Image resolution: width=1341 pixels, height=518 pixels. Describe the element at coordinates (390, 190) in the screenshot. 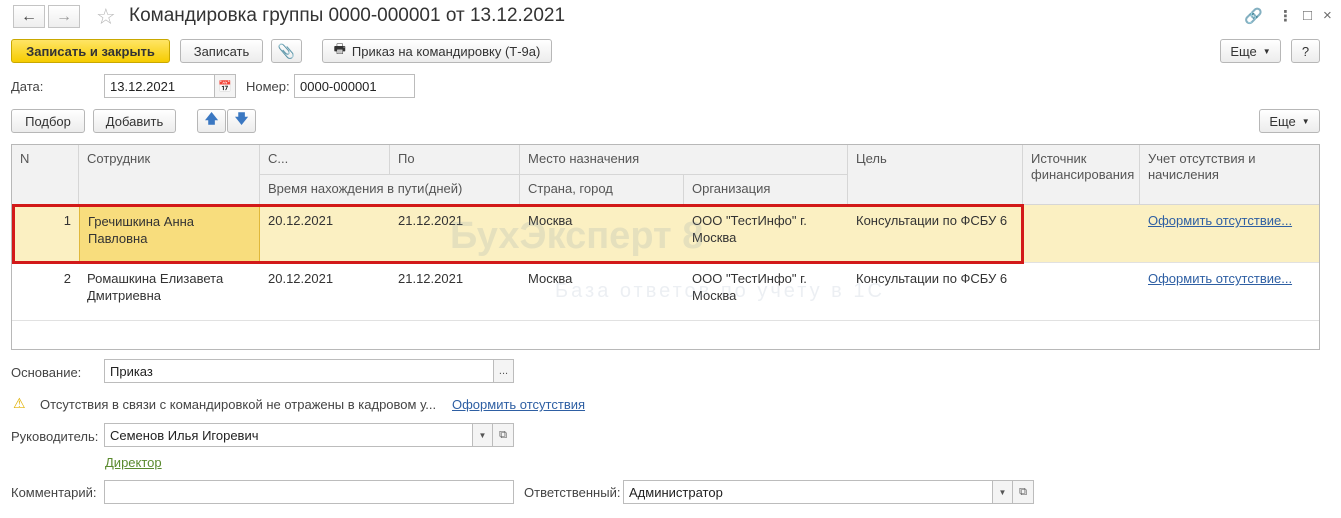

I see `header-travel-days: Время нахождения в пути(дней)` at that location.